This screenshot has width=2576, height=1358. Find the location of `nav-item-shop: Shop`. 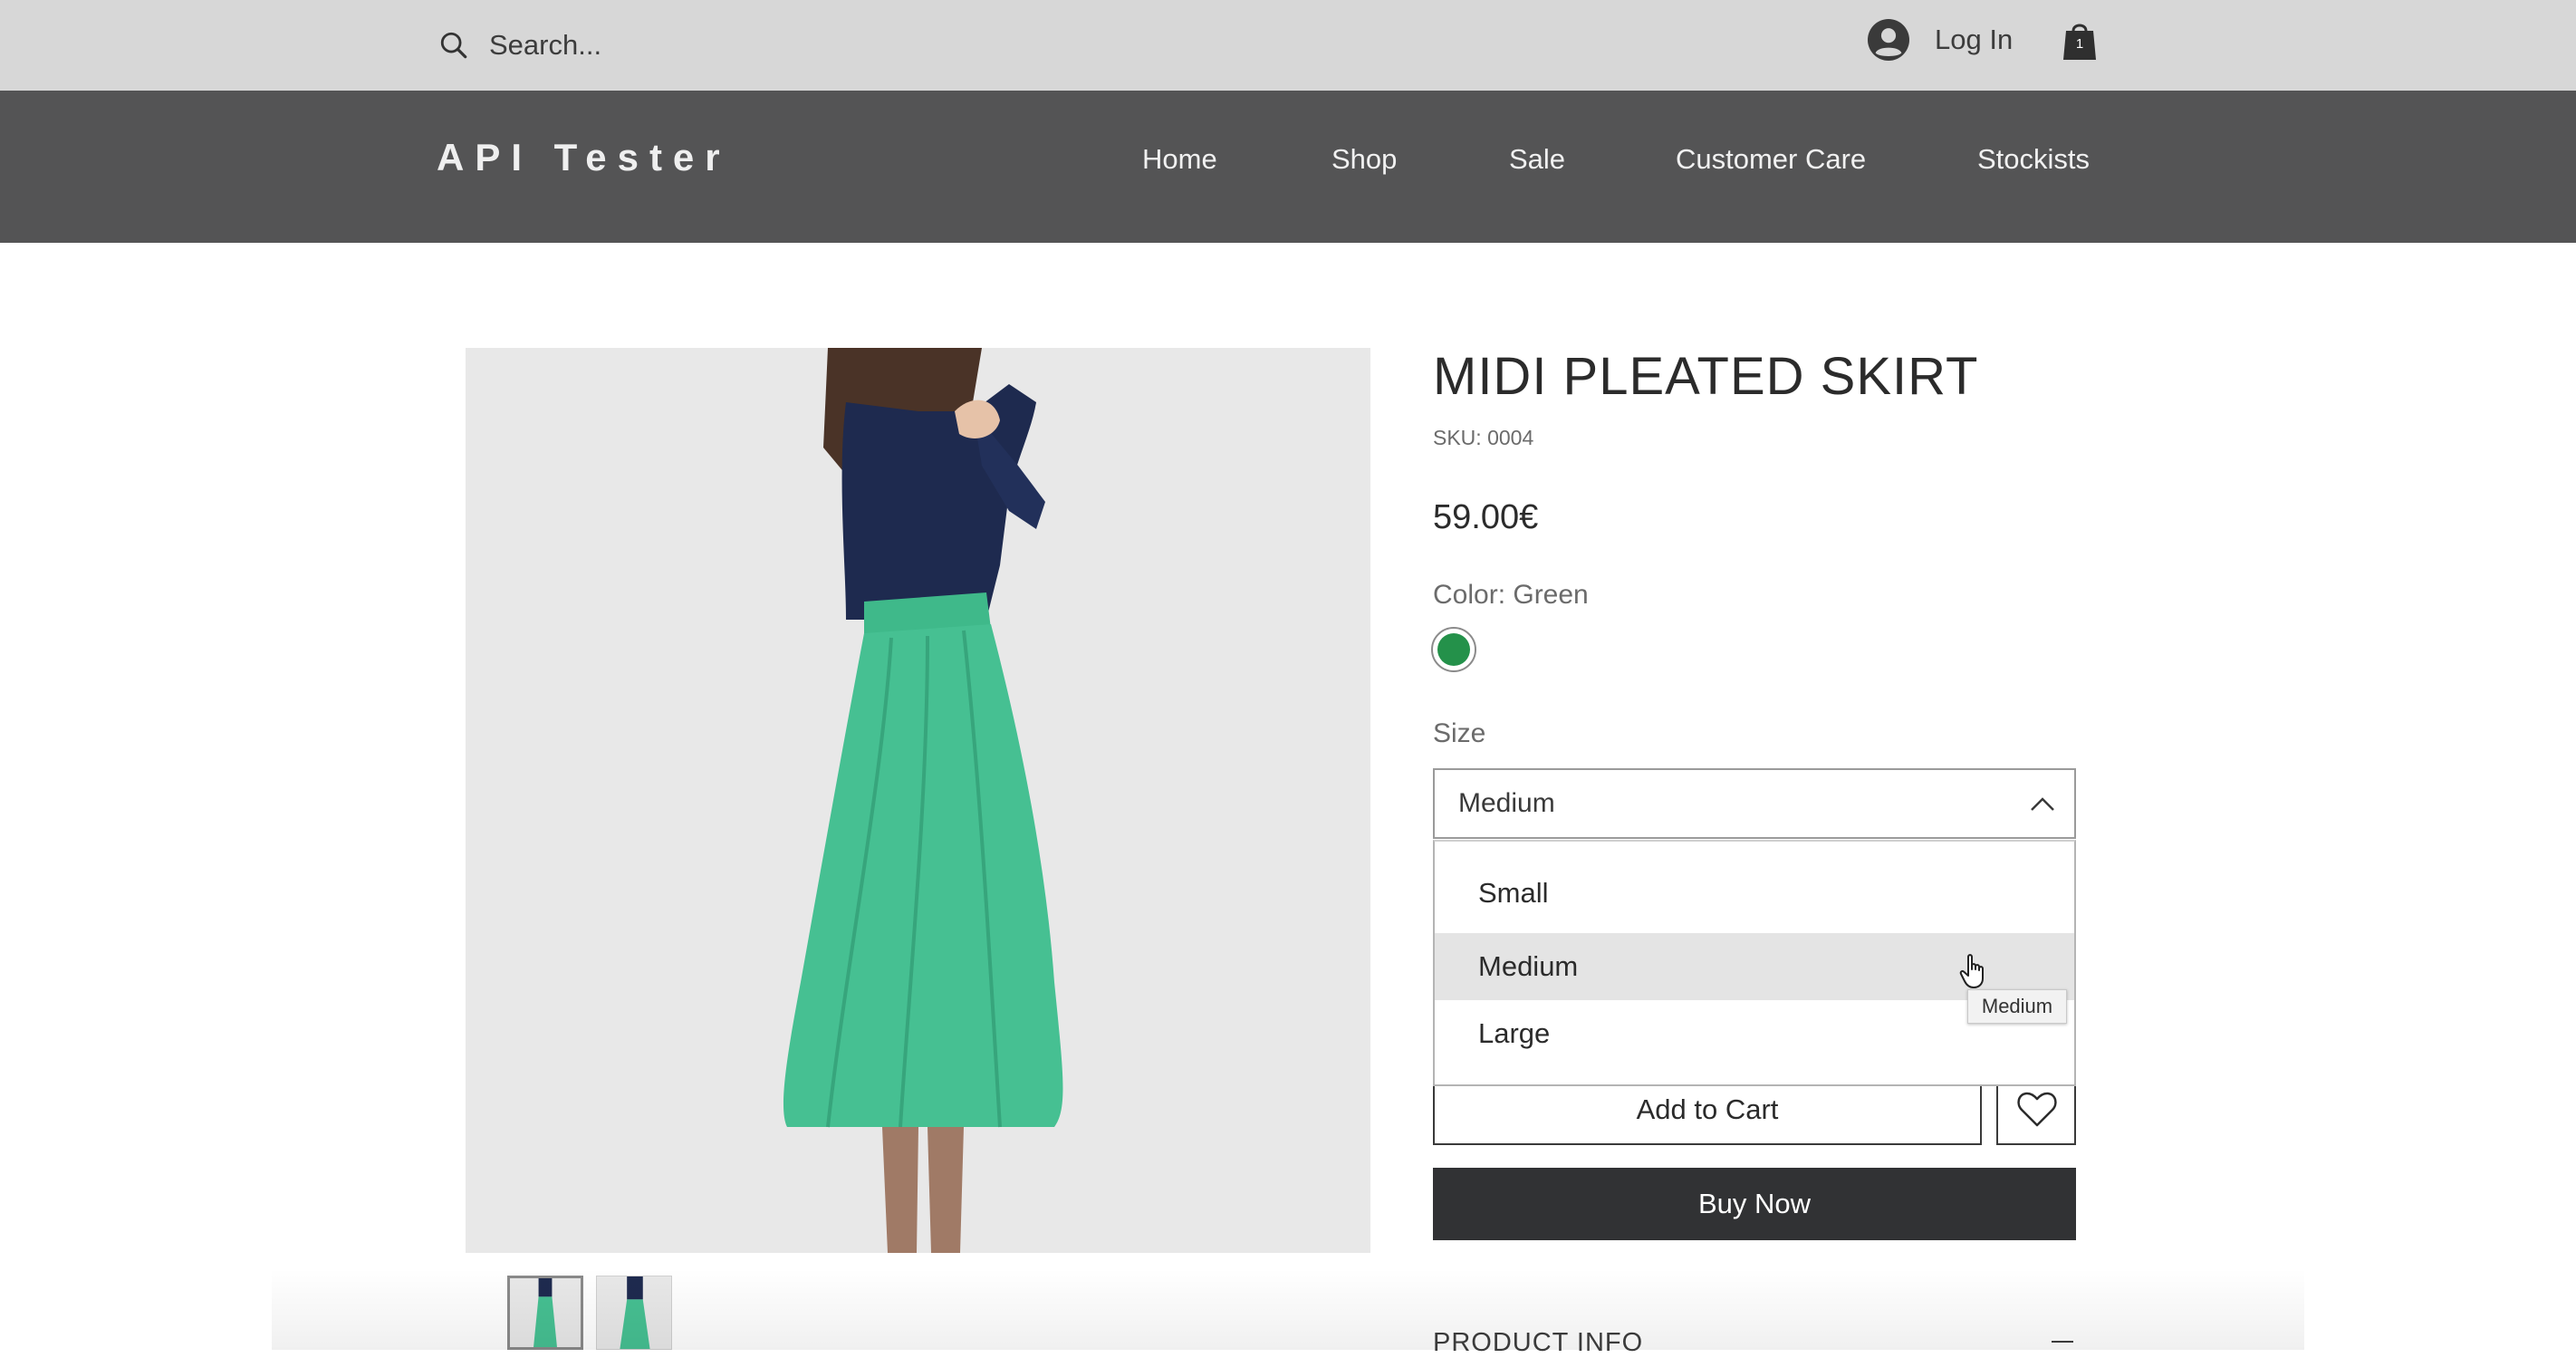

nav-item-shop: Shop is located at coordinates (1364, 159).